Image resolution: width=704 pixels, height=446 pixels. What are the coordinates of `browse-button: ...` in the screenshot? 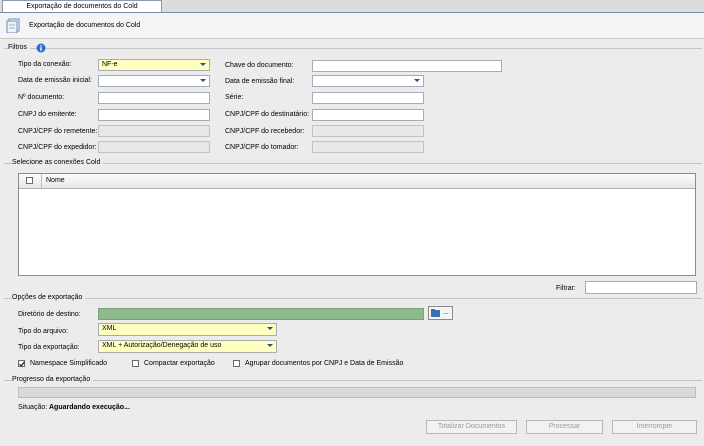 It's located at (440, 313).